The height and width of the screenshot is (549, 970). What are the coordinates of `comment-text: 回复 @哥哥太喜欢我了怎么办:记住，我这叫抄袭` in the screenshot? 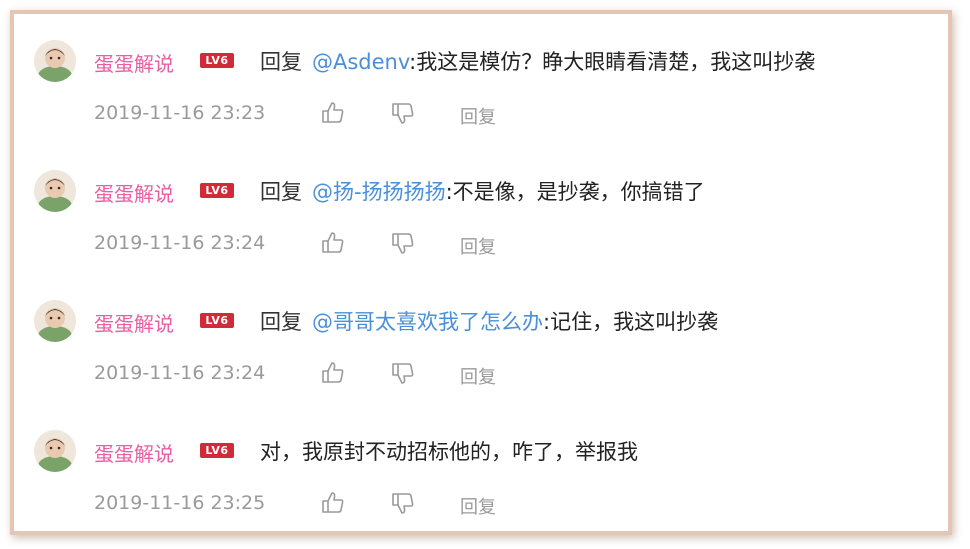 It's located at (489, 321).